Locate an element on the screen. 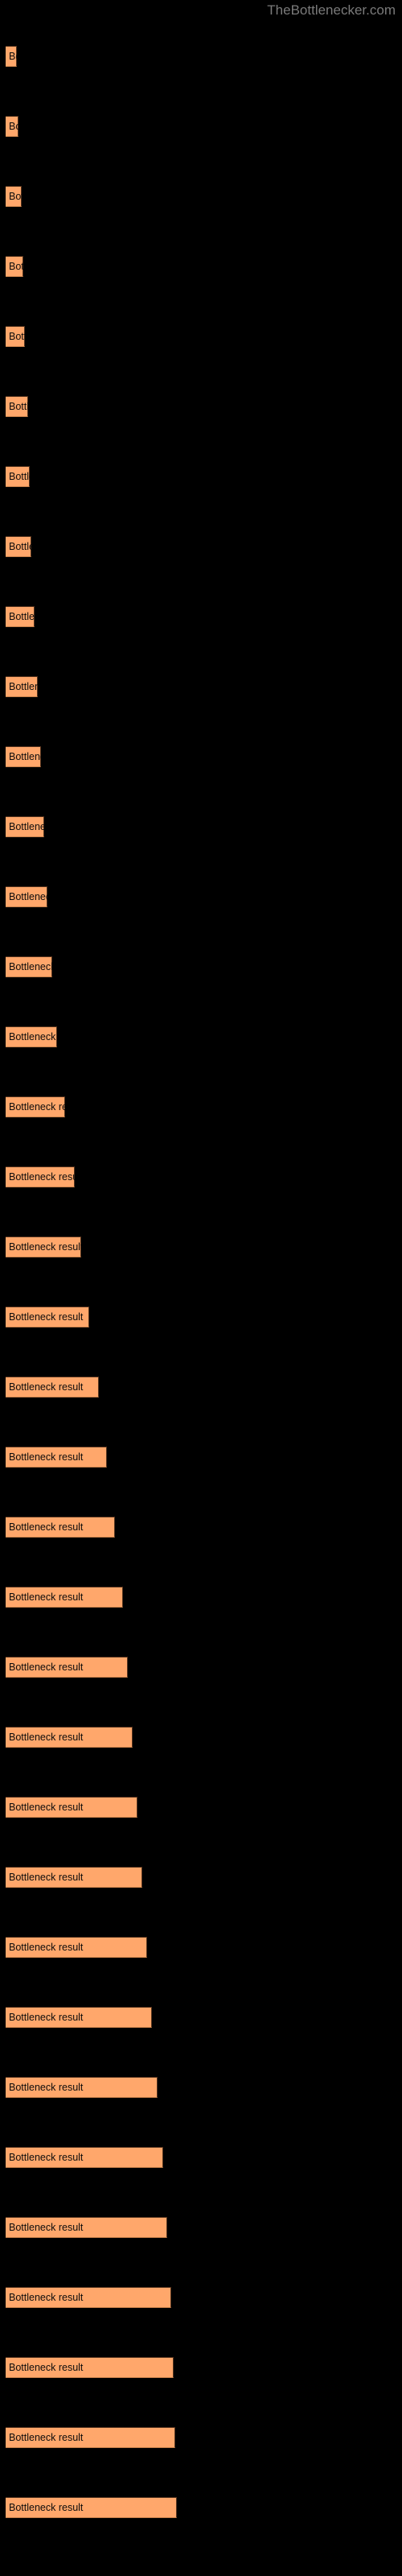 The image size is (402, 2576). site-title: TheBottlenecker.com is located at coordinates (331, 10).